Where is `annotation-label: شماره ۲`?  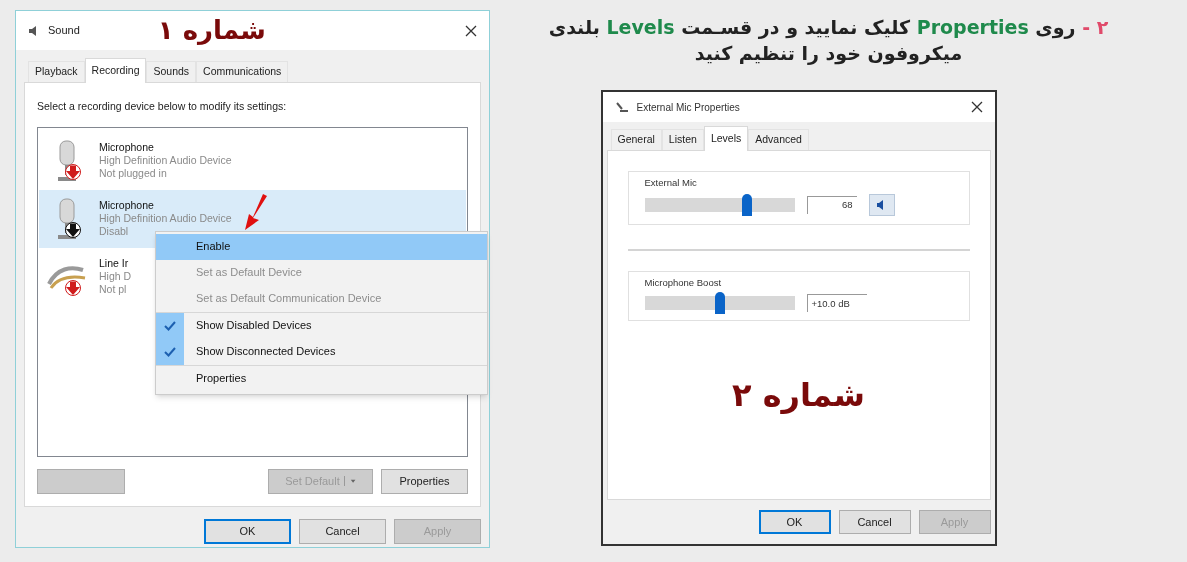
annotation-label: شماره ۲ is located at coordinates (798, 396).